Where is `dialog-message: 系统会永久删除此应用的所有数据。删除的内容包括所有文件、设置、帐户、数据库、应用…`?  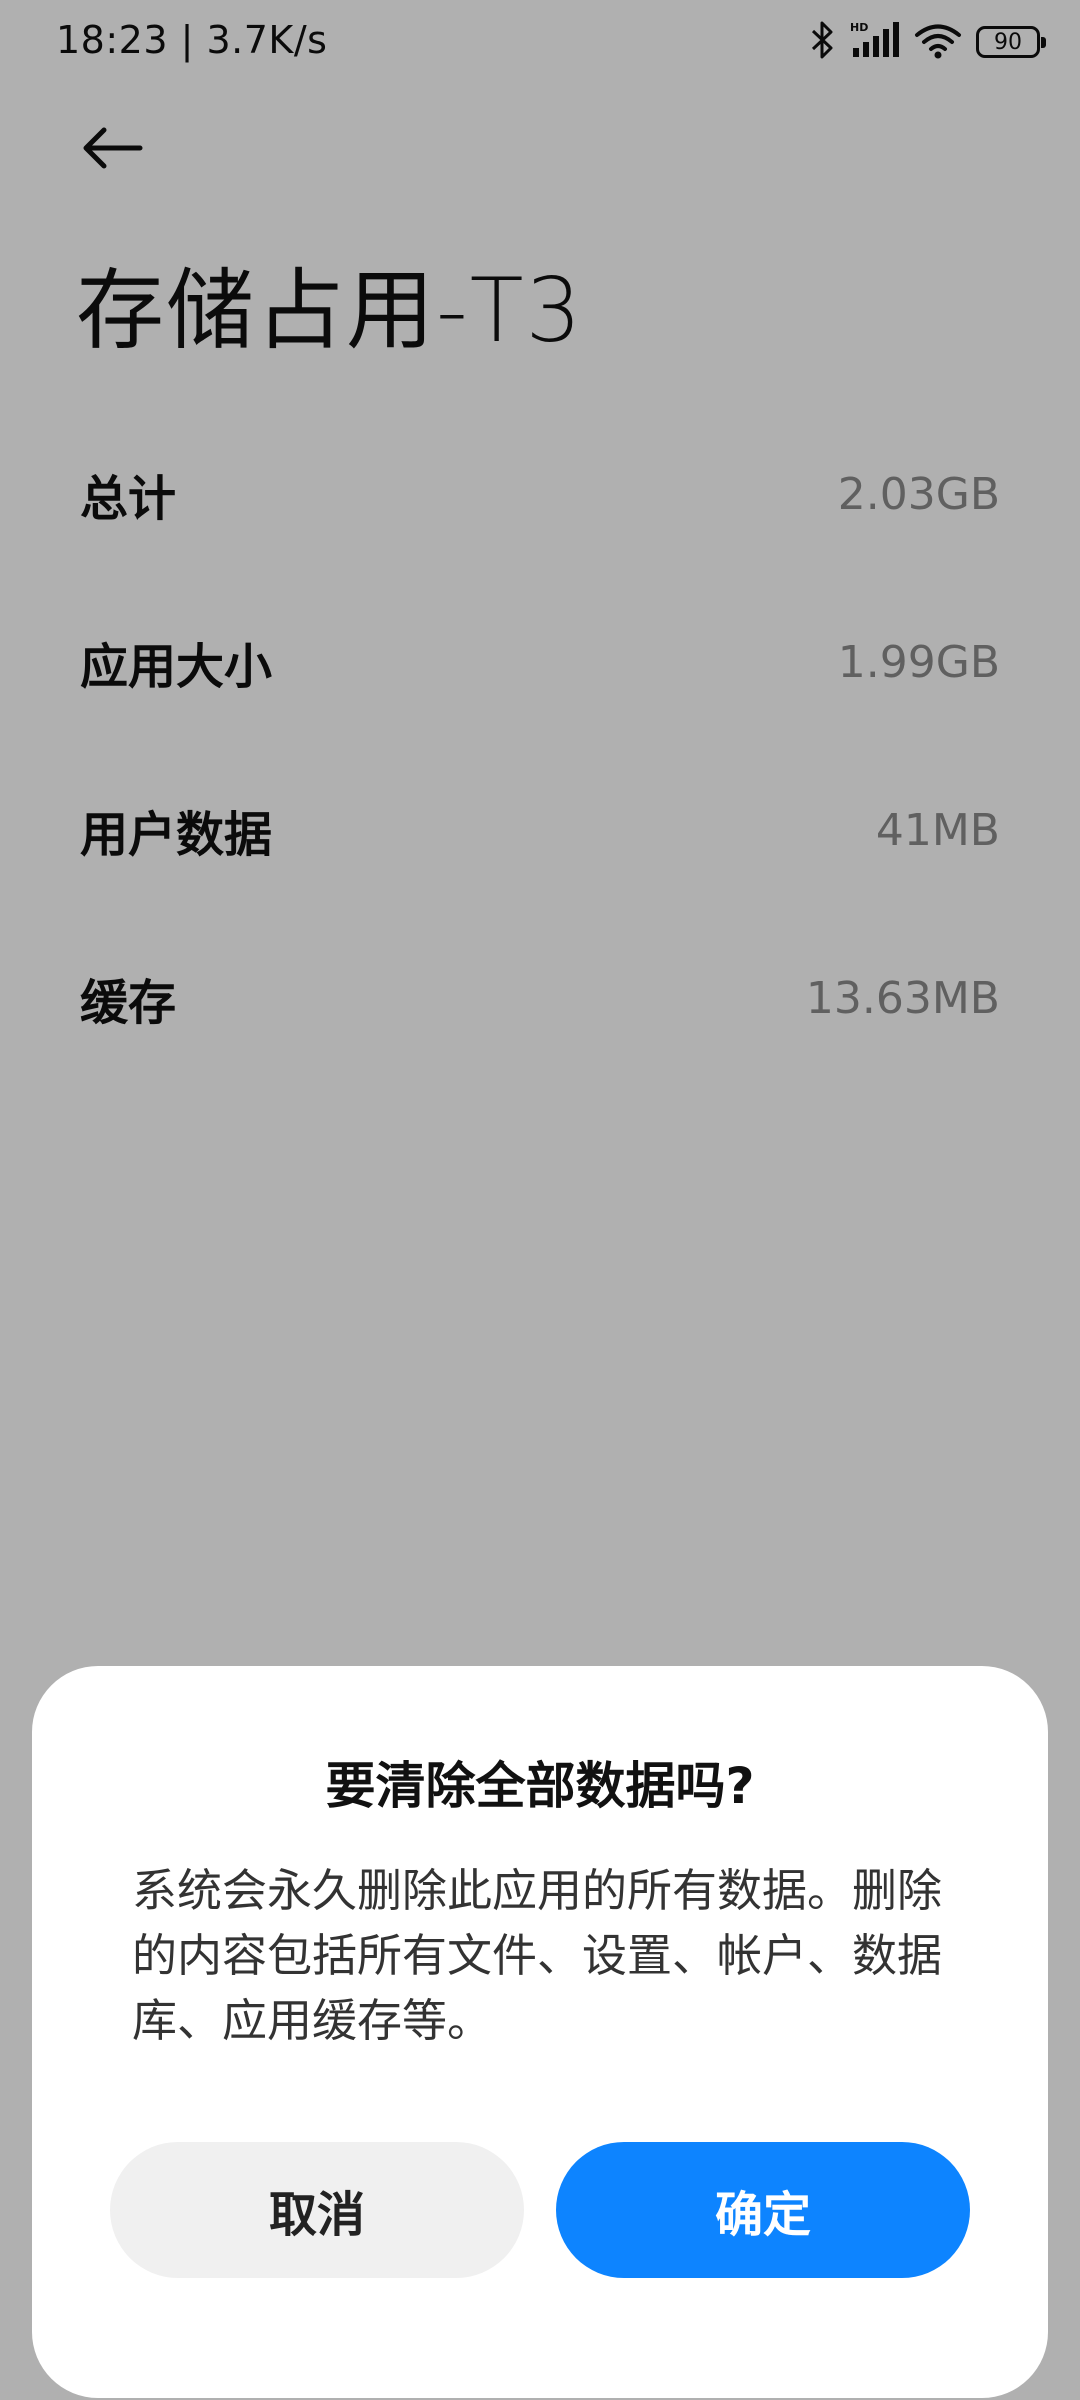
dialog-message: 系统会永久删除此应用的所有数据。删除的内容包括所有文件、设置、帐户、数据库、应用… is located at coordinates (537, 1955).